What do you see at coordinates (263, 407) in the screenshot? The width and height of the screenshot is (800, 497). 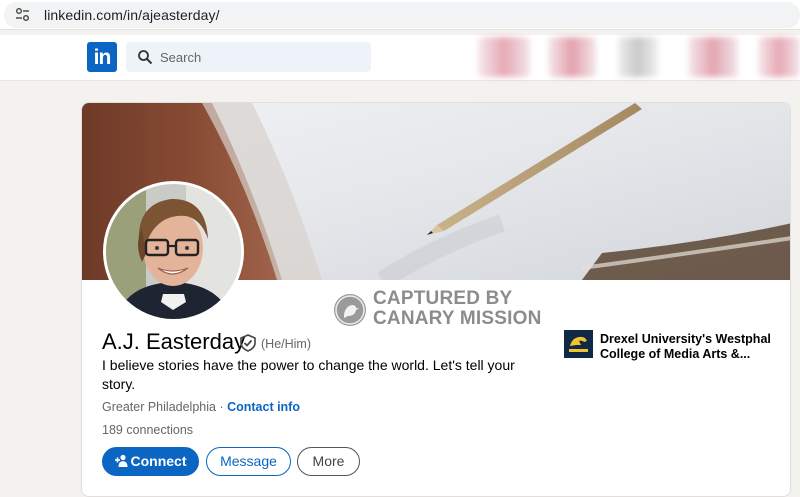 I see `contact-info-link: Contact info` at bounding box center [263, 407].